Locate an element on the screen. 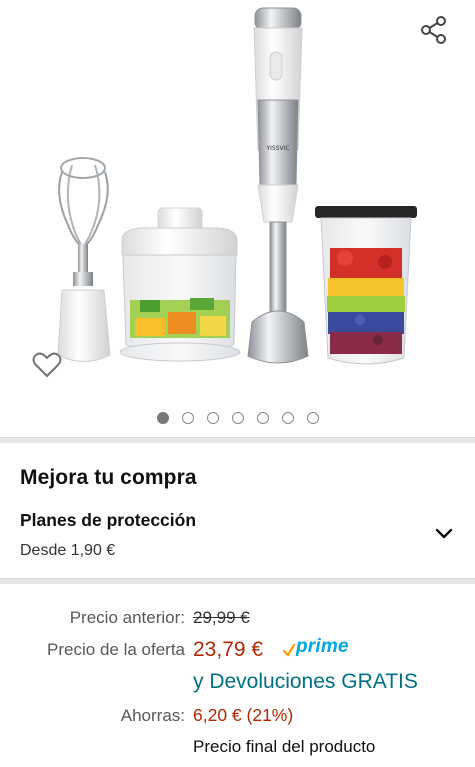 The width and height of the screenshot is (475, 767). free-returns-link: y Devoluciones GRATIS is located at coordinates (305, 682).